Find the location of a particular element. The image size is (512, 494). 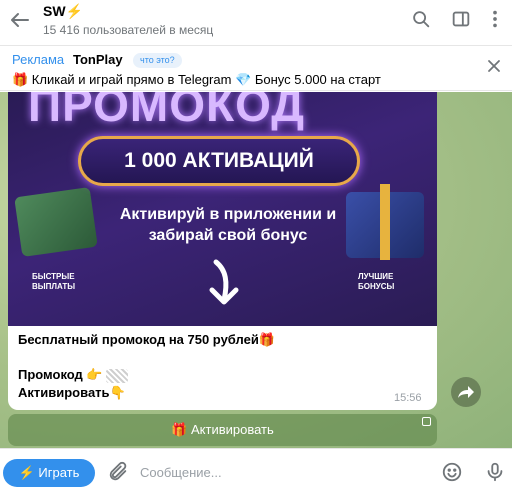

ad-title: TonPlay is located at coordinates (98, 59).